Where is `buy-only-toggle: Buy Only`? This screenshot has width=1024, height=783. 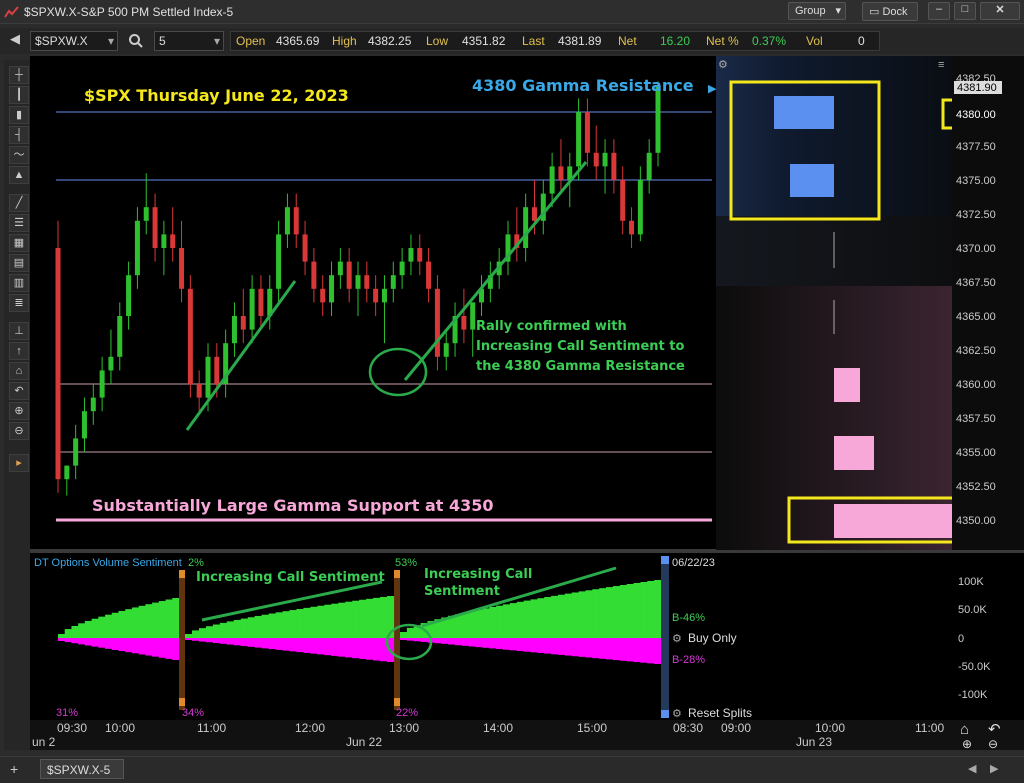
buy-only-toggle: Buy Only is located at coordinates (712, 638).